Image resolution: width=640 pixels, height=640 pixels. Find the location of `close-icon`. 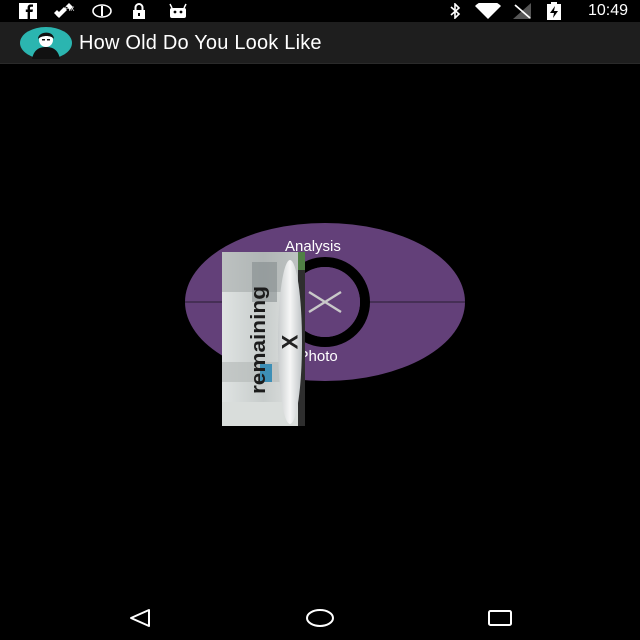

close-icon is located at coordinates (325, 302).